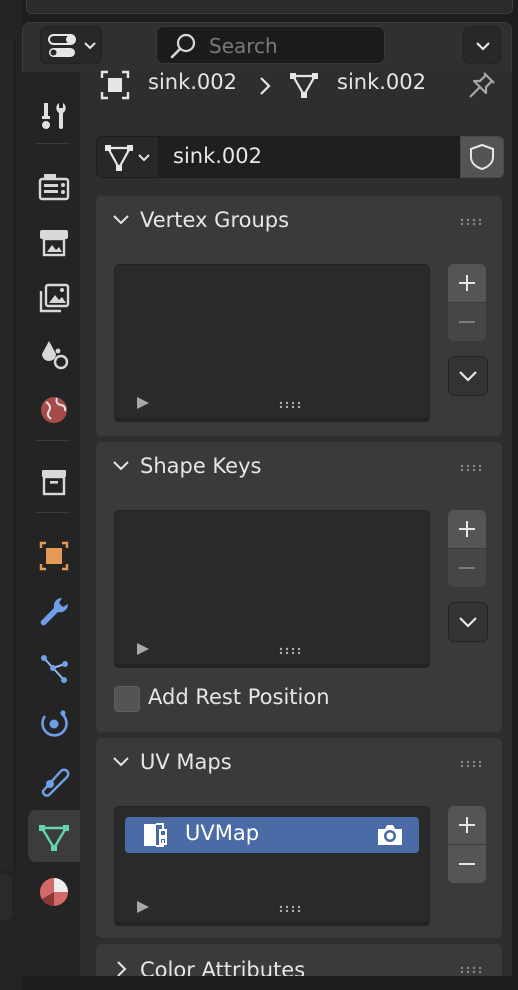 Image resolution: width=518 pixels, height=990 pixels. I want to click on particles-icon, so click(54, 669).